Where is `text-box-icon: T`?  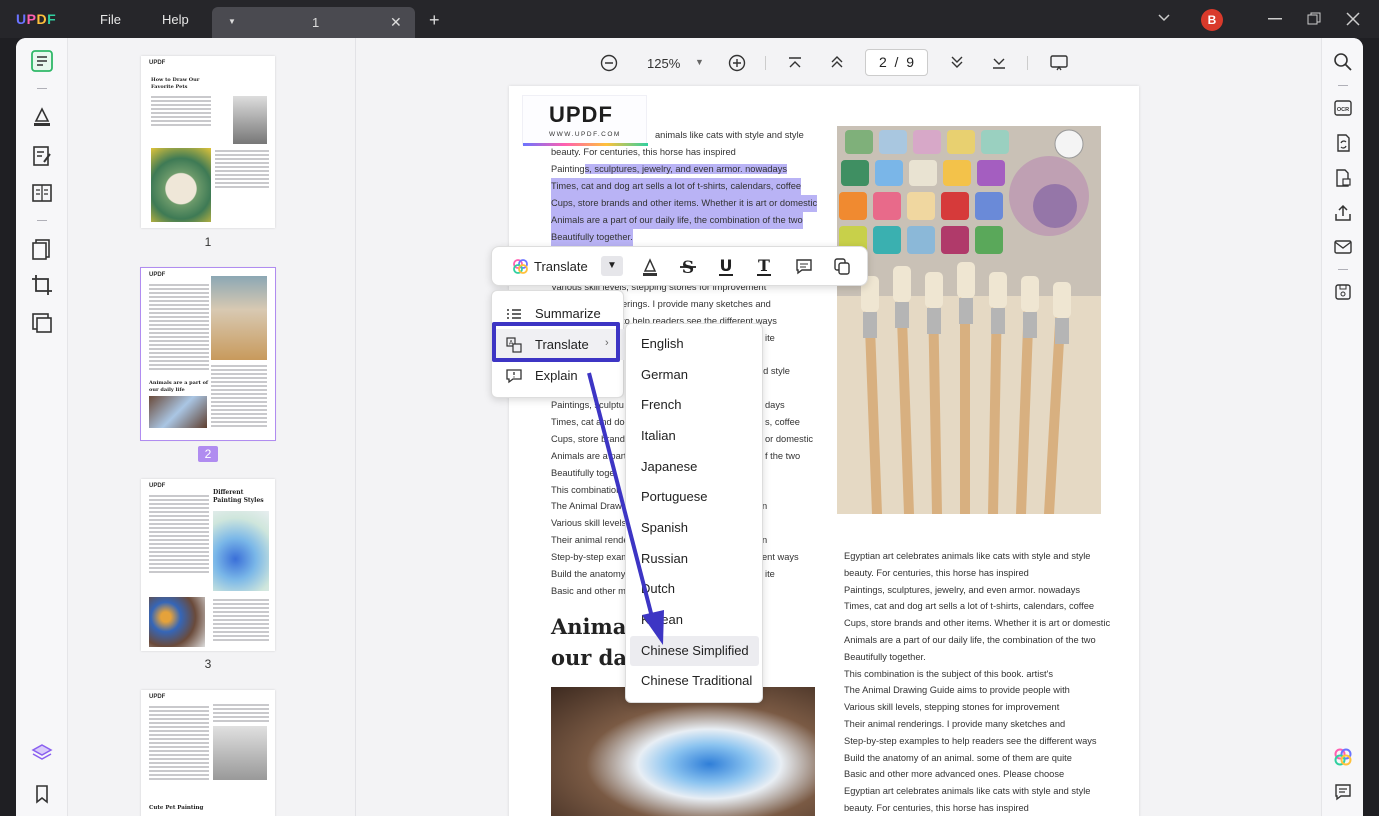 text-box-icon: T is located at coordinates (764, 267).